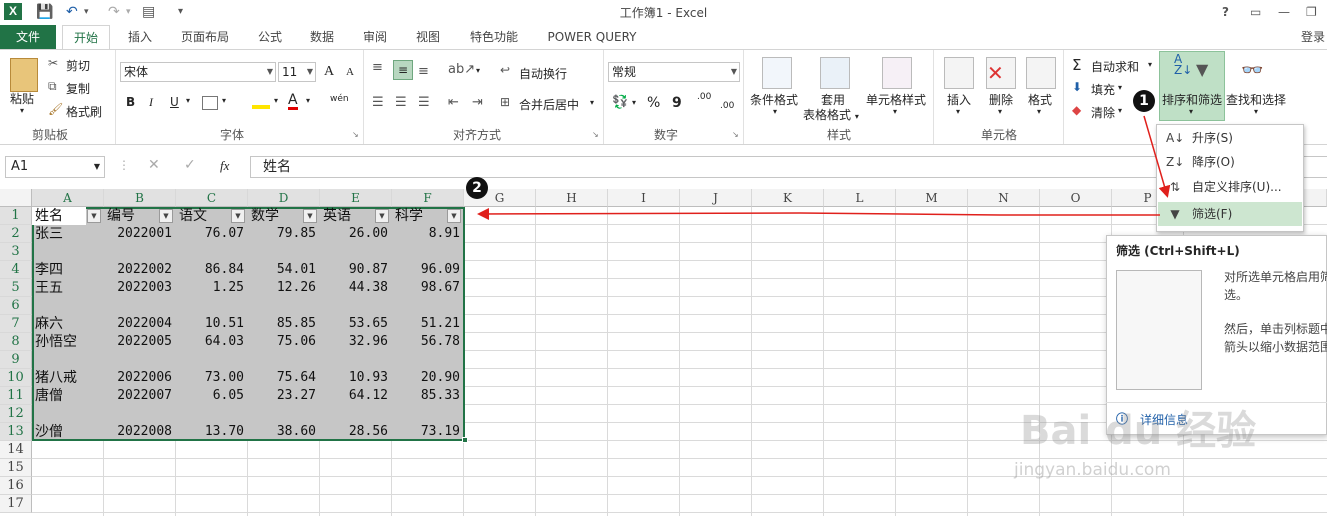 This screenshot has width=1327, height=516. What do you see at coordinates (477, 188) in the screenshot?
I see `step-2-badge: 2` at bounding box center [477, 188].